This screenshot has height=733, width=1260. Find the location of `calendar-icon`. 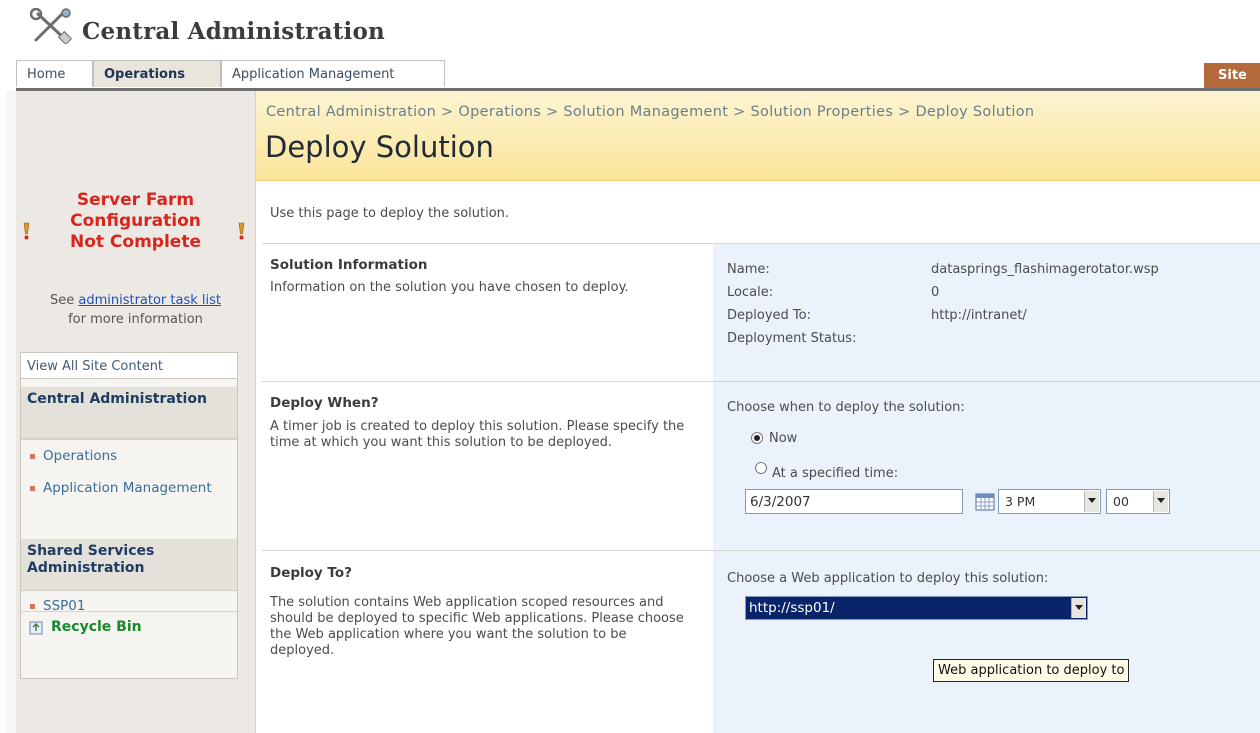

calendar-icon is located at coordinates (985, 502).